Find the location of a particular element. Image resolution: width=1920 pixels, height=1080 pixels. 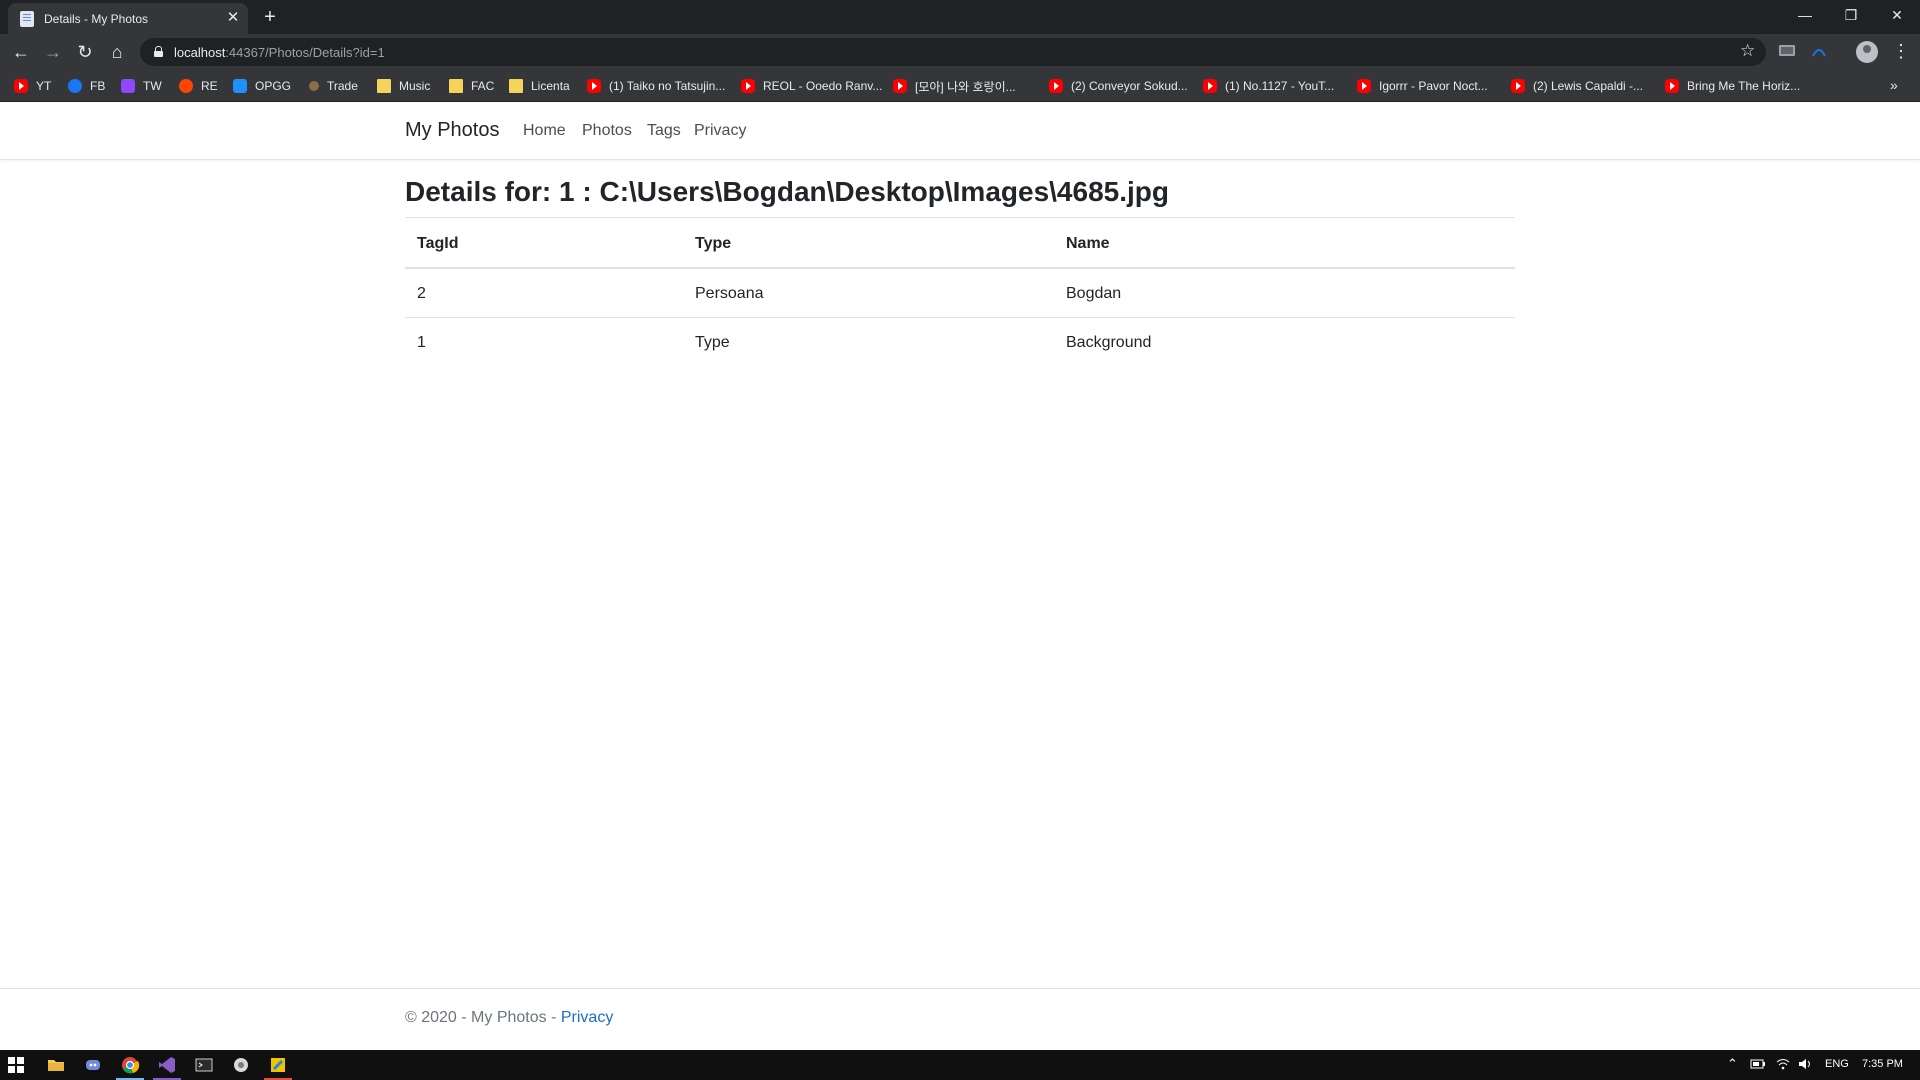

cell-name: Background is located at coordinates (1109, 342).